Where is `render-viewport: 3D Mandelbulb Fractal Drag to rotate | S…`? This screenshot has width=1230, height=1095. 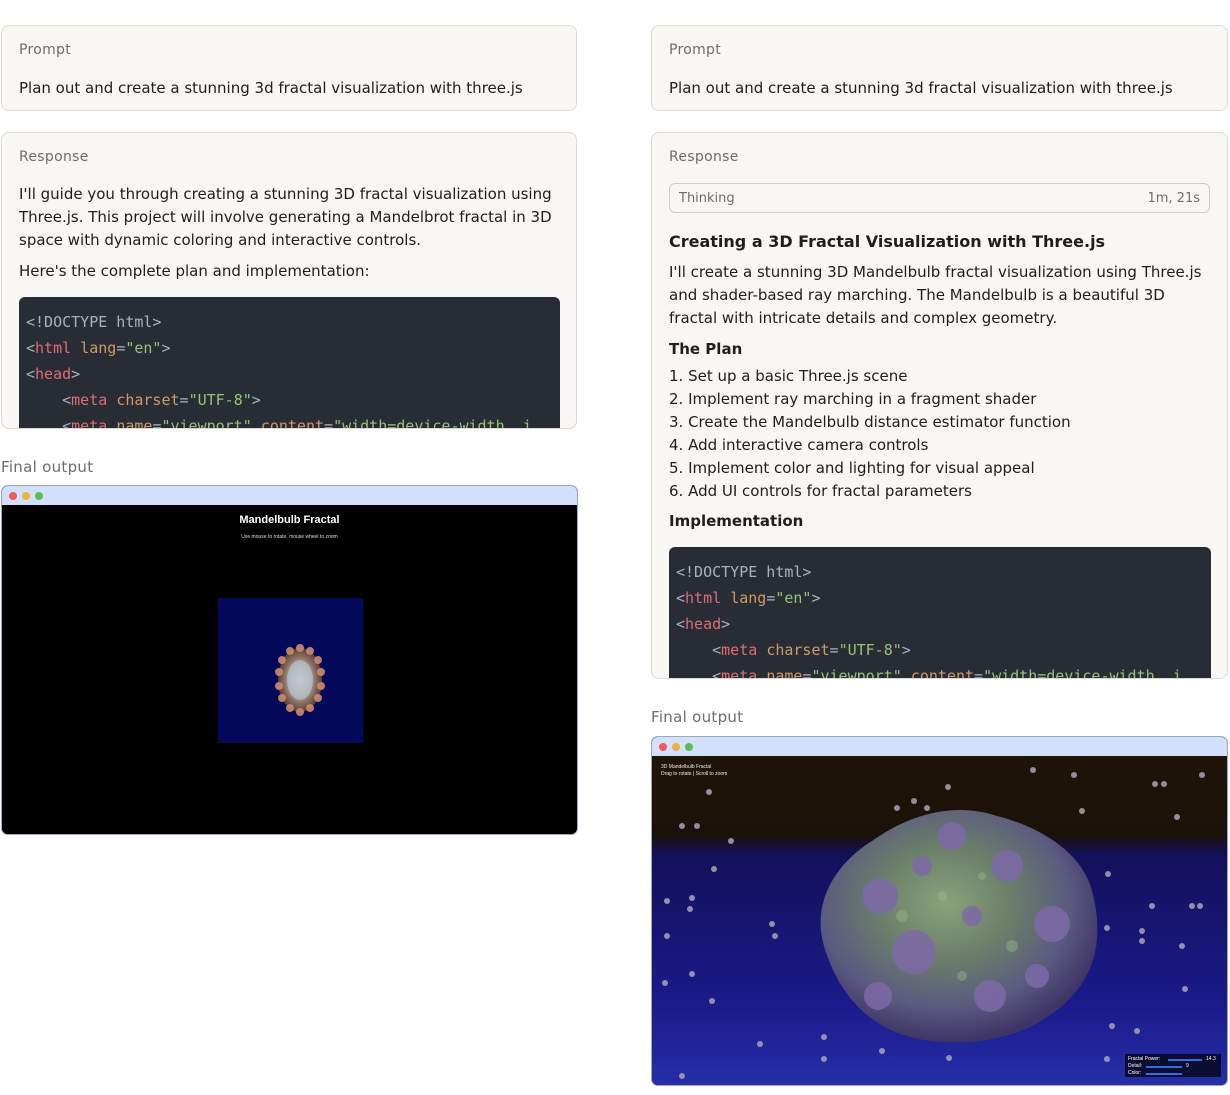
render-viewport: 3D Mandelbulb Fractal Drag to rotate | S… is located at coordinates (939, 920).